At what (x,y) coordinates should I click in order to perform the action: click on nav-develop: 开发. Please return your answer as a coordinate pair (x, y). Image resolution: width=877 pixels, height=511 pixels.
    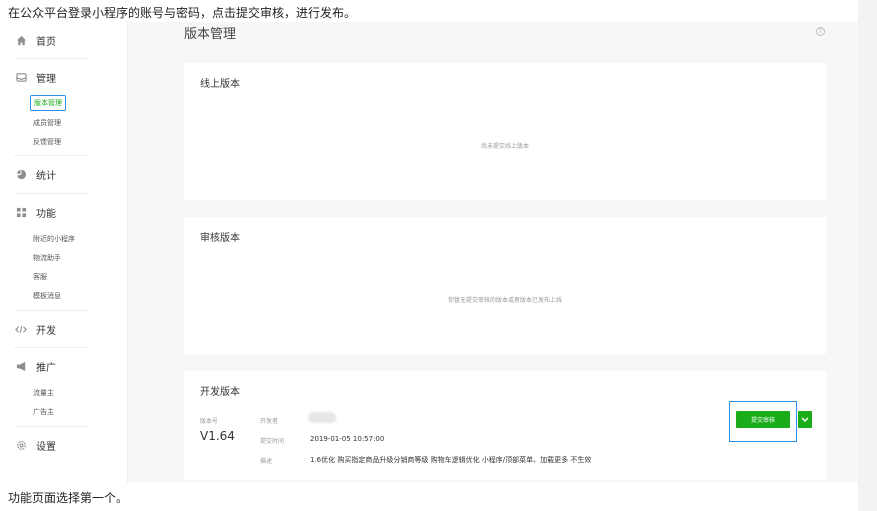
    Looking at the image, I should click on (35, 329).